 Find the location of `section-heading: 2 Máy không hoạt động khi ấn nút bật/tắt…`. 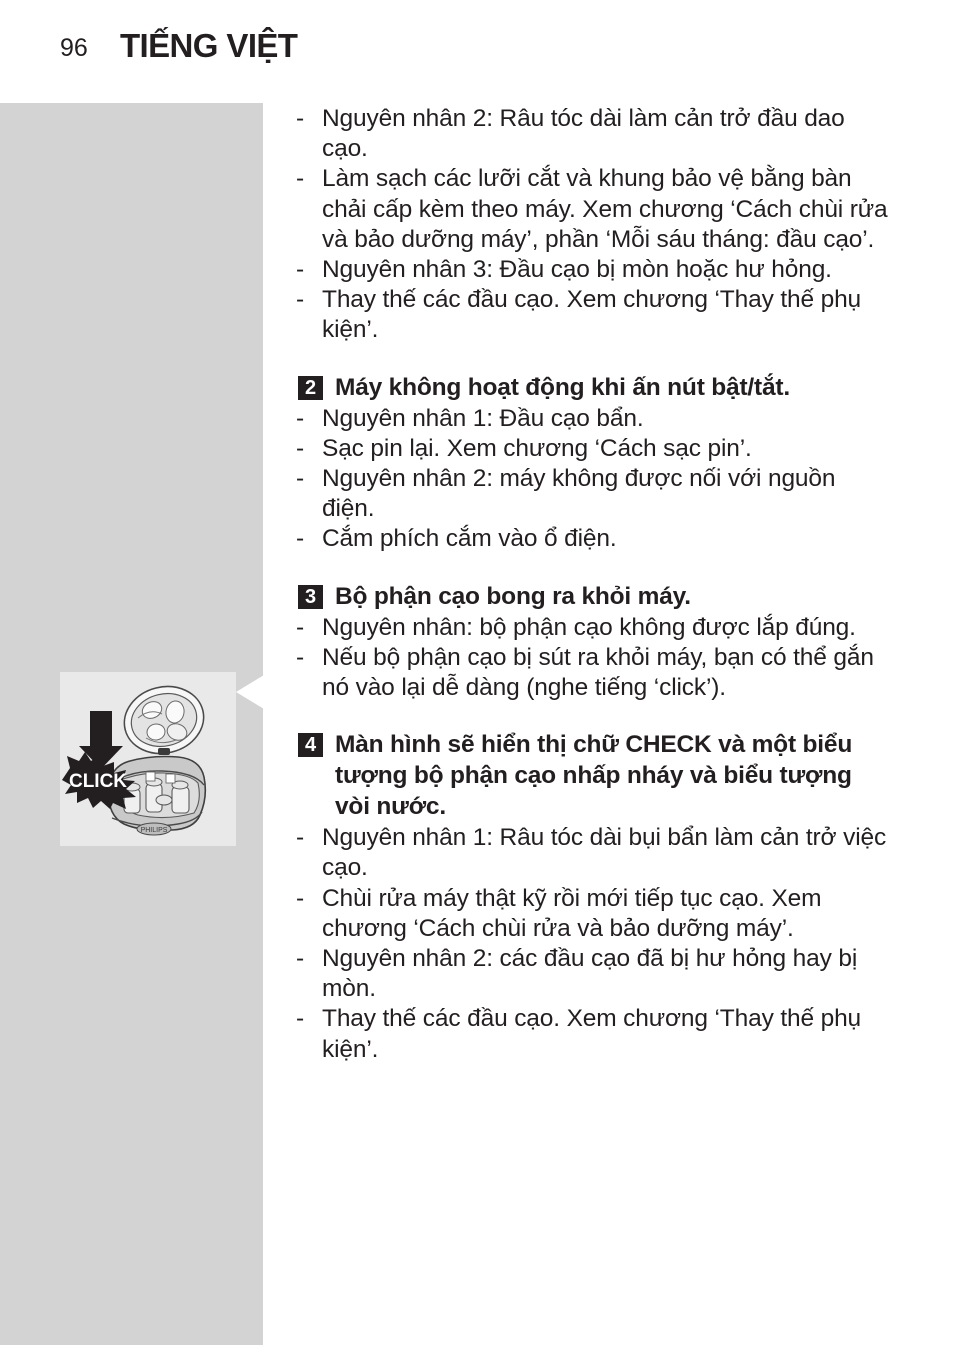

section-heading: 2 Máy không hoạt động khi ấn nút bật/tắt… is located at coordinates (592, 387).